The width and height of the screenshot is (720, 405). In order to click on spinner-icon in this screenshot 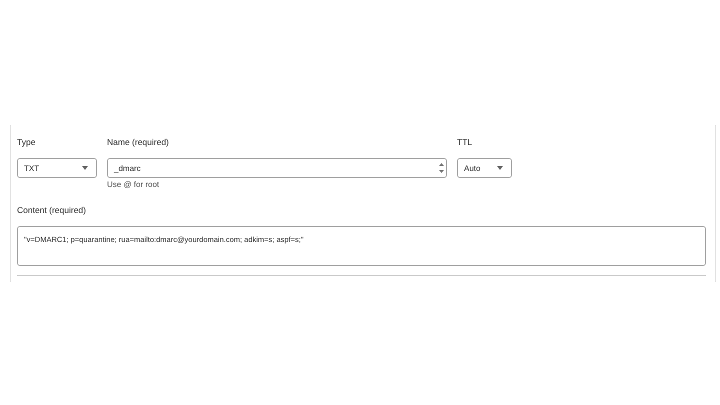, I will do `click(441, 168)`.